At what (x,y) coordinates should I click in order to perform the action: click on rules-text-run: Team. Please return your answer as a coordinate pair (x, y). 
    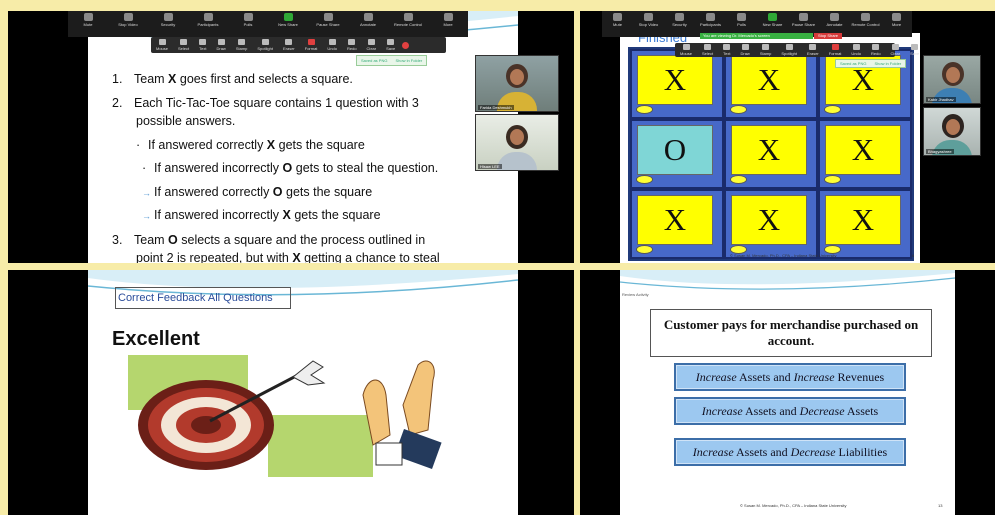
    Looking at the image, I should click on (151, 79).